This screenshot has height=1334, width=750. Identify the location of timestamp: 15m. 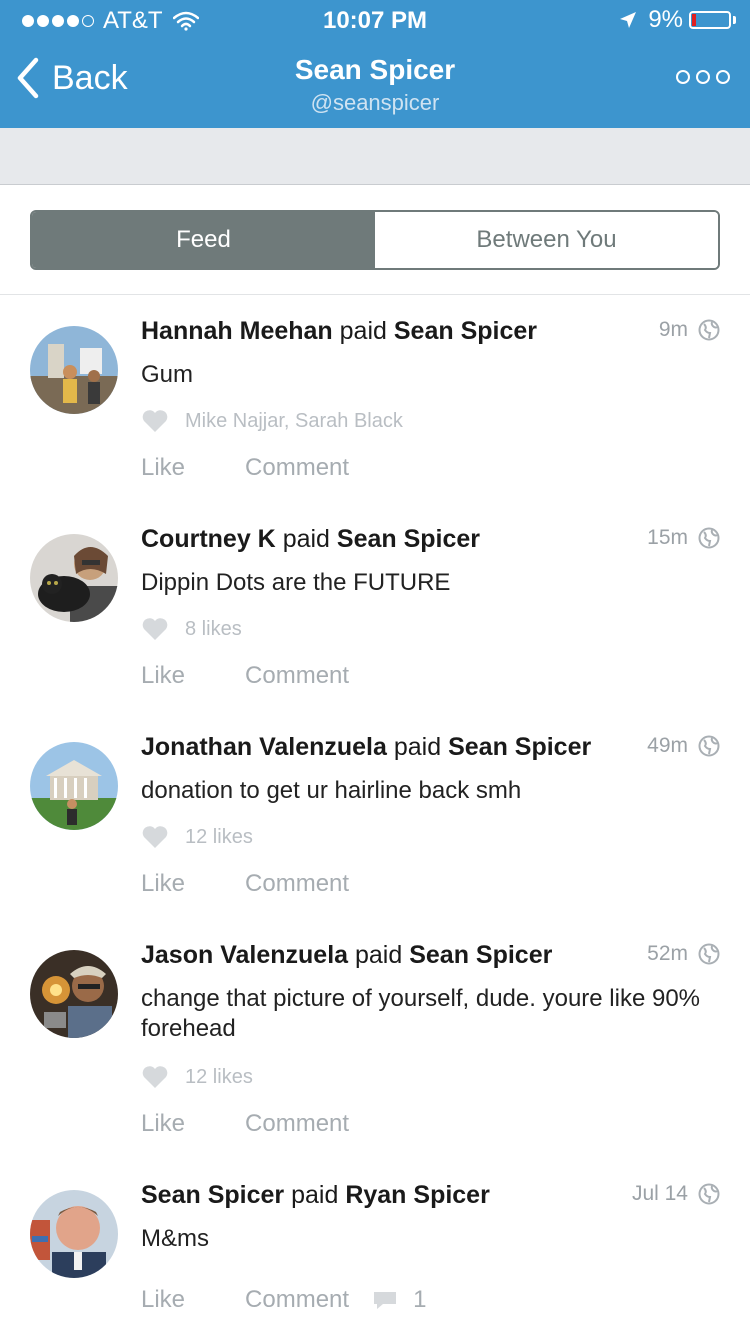
(667, 537).